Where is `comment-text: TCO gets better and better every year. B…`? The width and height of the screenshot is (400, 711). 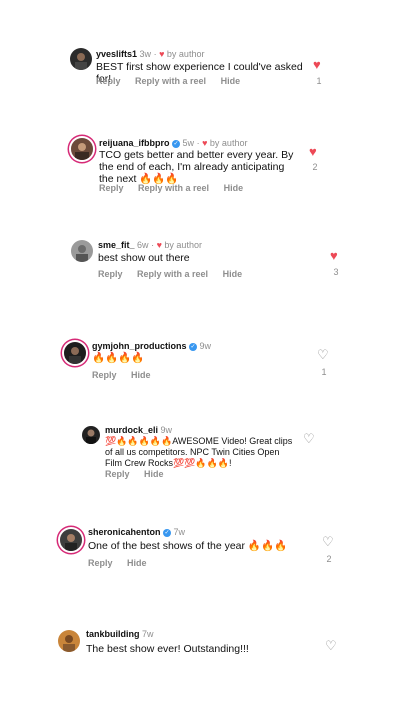
comment-text: TCO gets better and better every year. B… is located at coordinates (196, 167).